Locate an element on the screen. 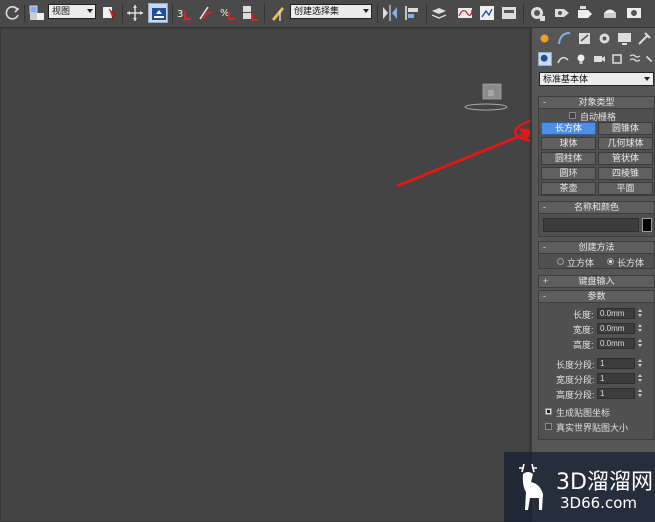  cameras-icon is located at coordinates (599, 59).